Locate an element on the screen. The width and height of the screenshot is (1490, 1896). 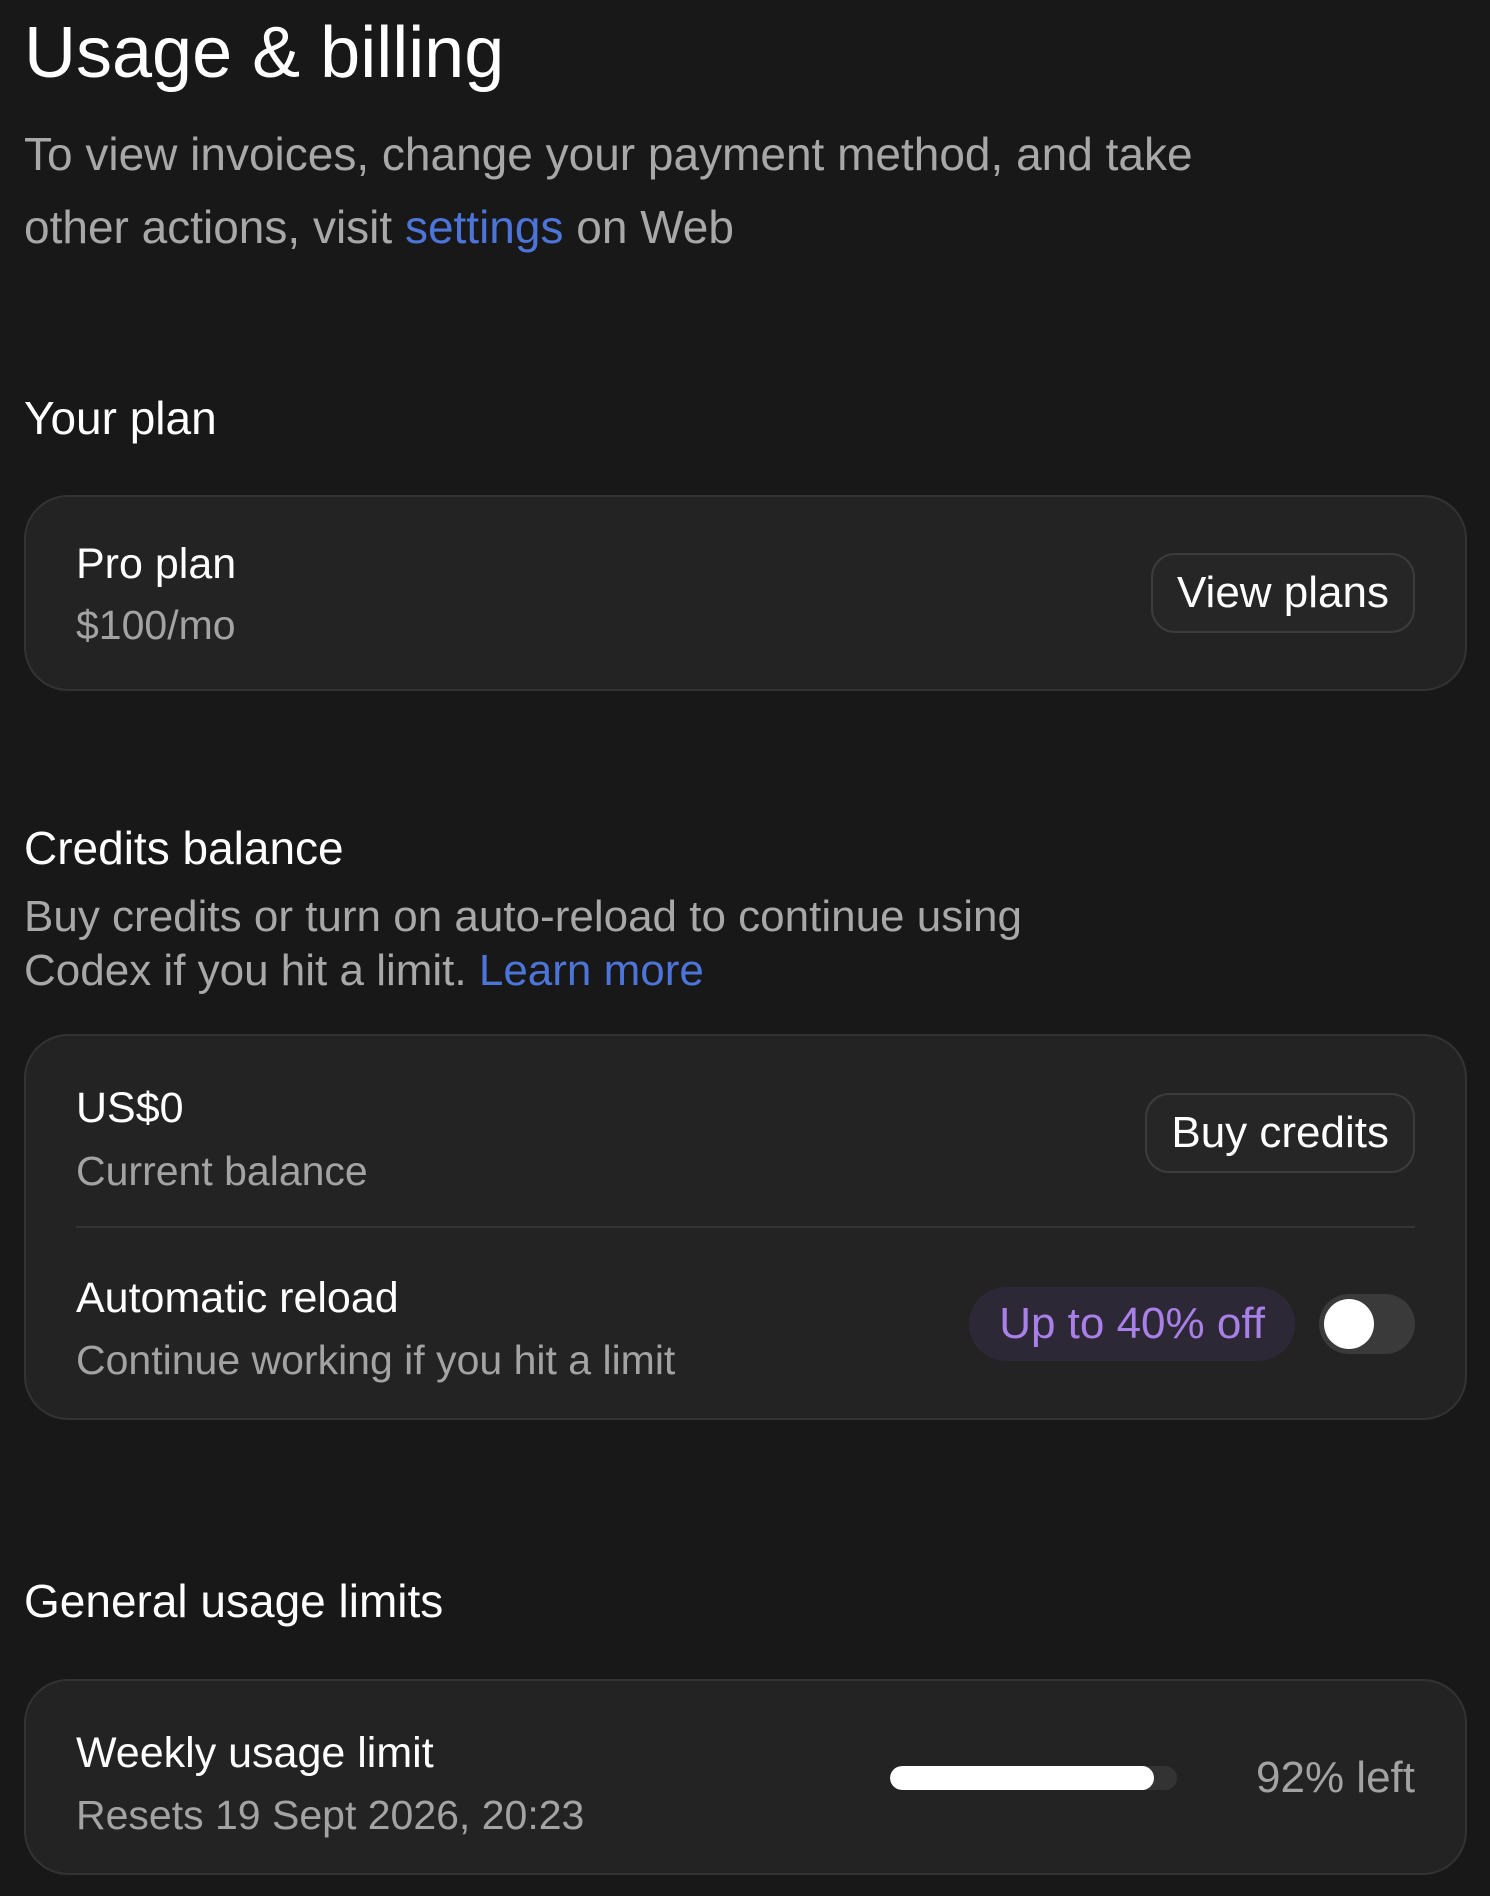
credits-balance-heading: Credits balance is located at coordinates (184, 848).